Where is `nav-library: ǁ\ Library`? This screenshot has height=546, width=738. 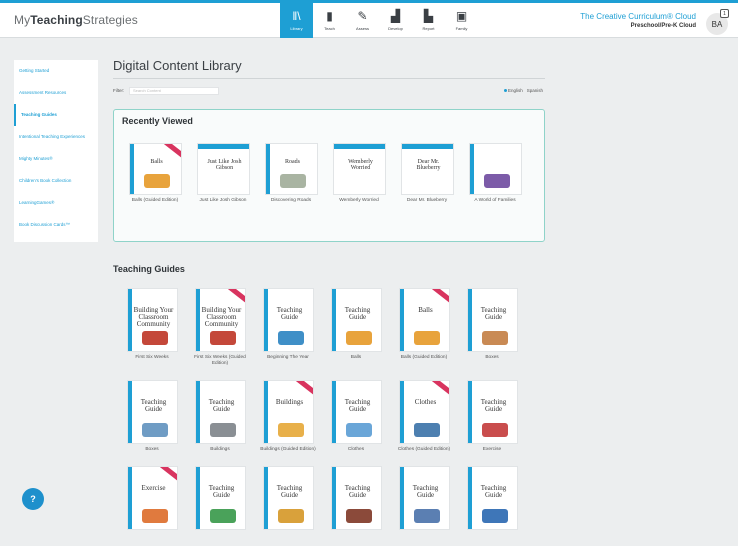
nav-library: ǁ\ Library is located at coordinates (296, 20).